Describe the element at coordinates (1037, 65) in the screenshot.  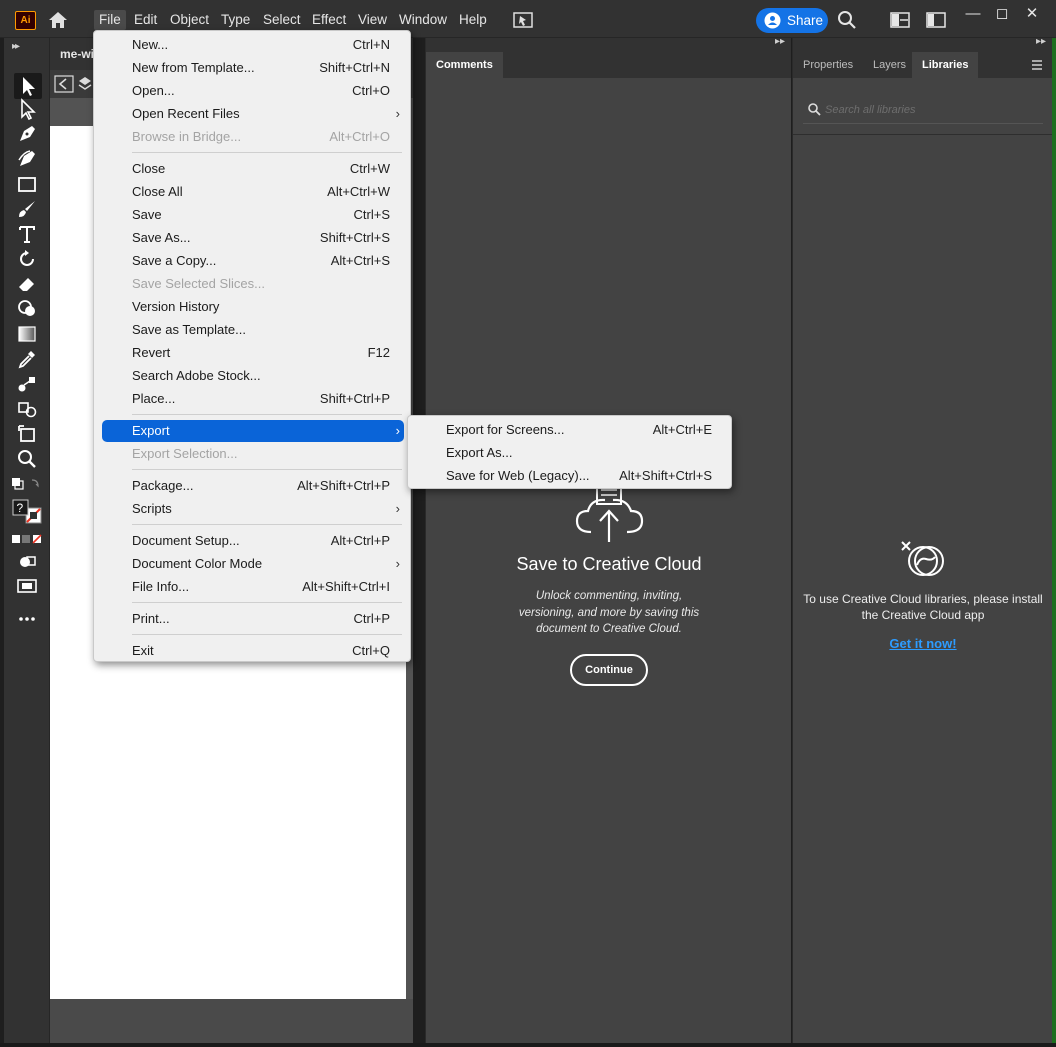
I see `panel-menu-icon` at that location.